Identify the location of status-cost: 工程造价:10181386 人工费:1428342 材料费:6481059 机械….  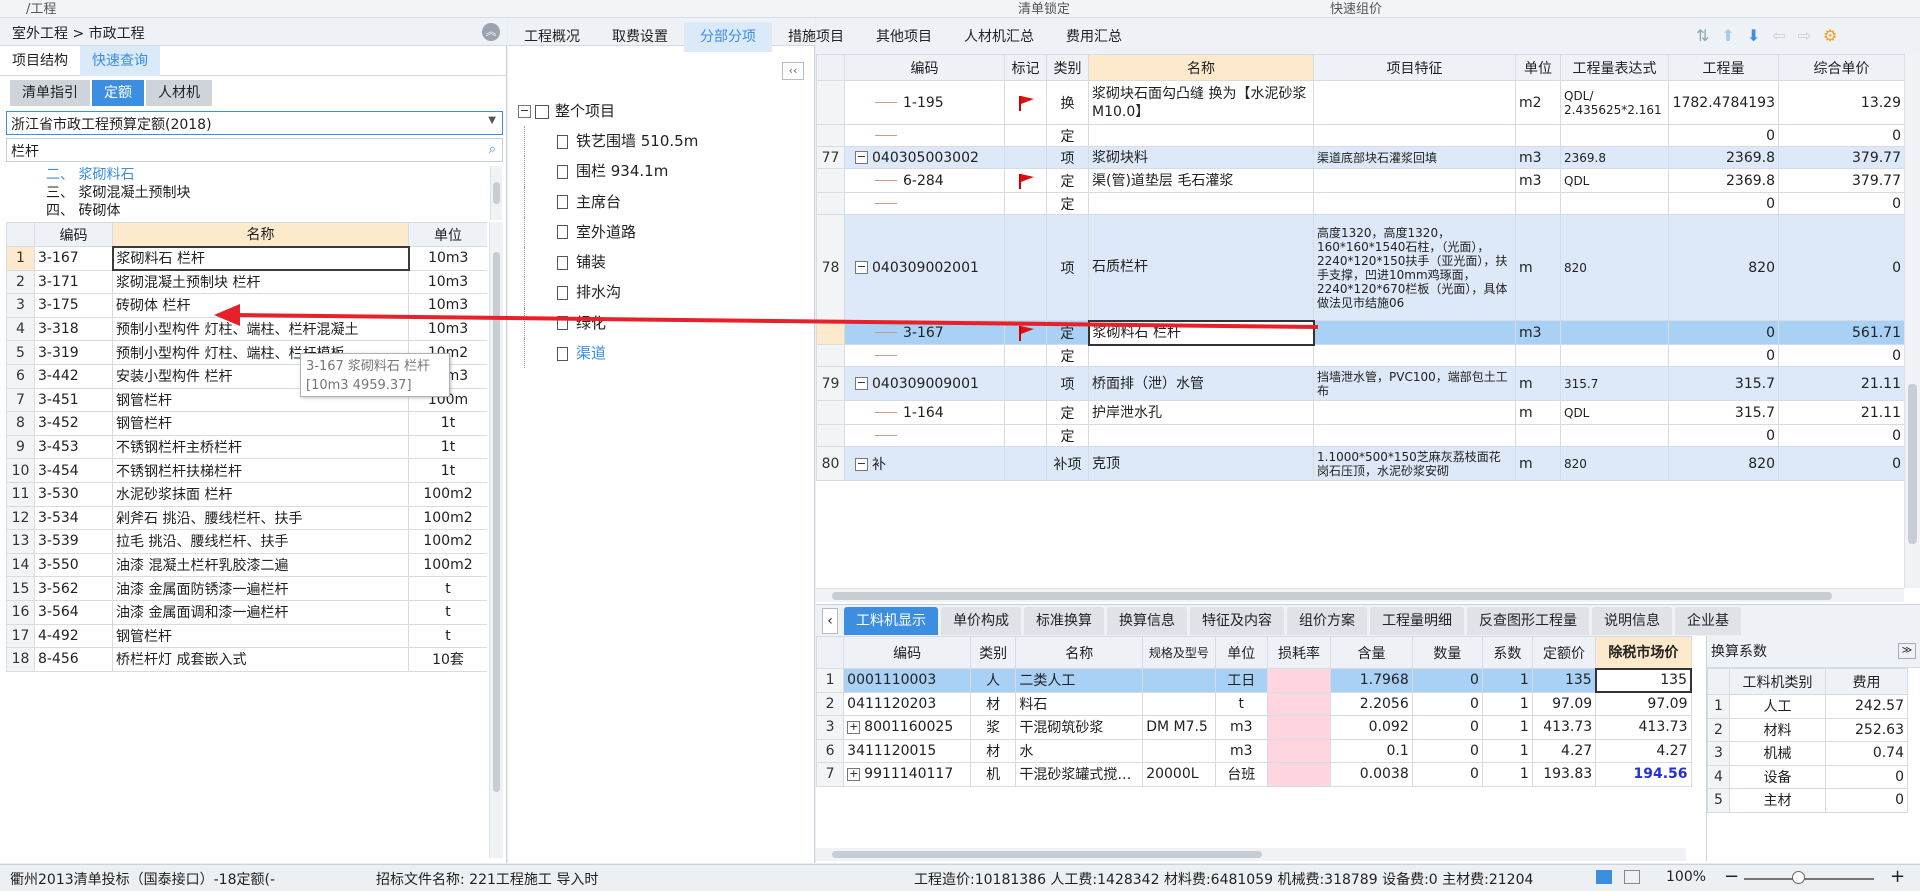
(1224, 880).